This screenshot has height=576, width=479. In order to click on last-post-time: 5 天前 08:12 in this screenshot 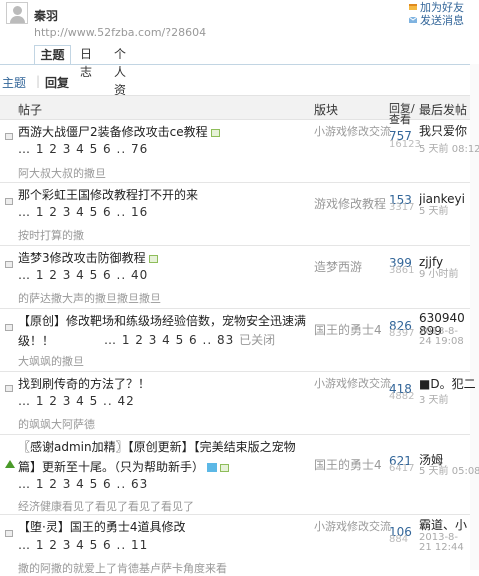, I will do `click(449, 147)`.